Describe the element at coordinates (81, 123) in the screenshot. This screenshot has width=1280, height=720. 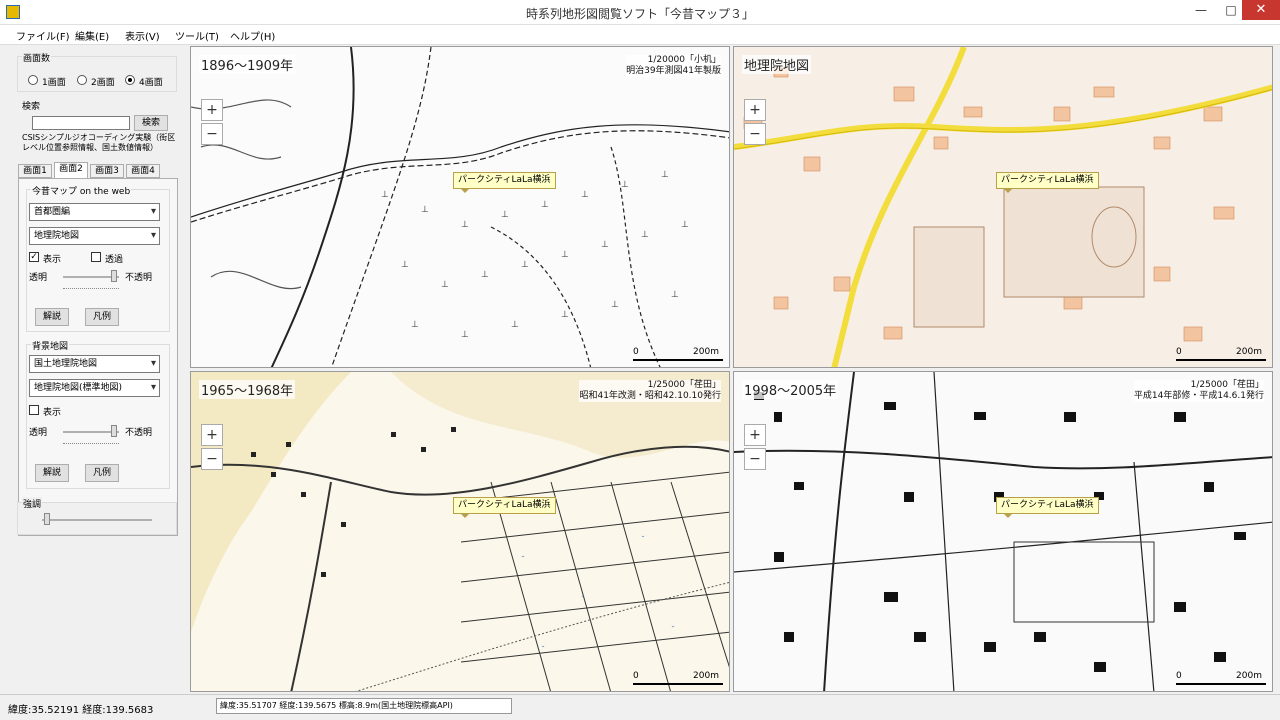
I see `search-input` at that location.